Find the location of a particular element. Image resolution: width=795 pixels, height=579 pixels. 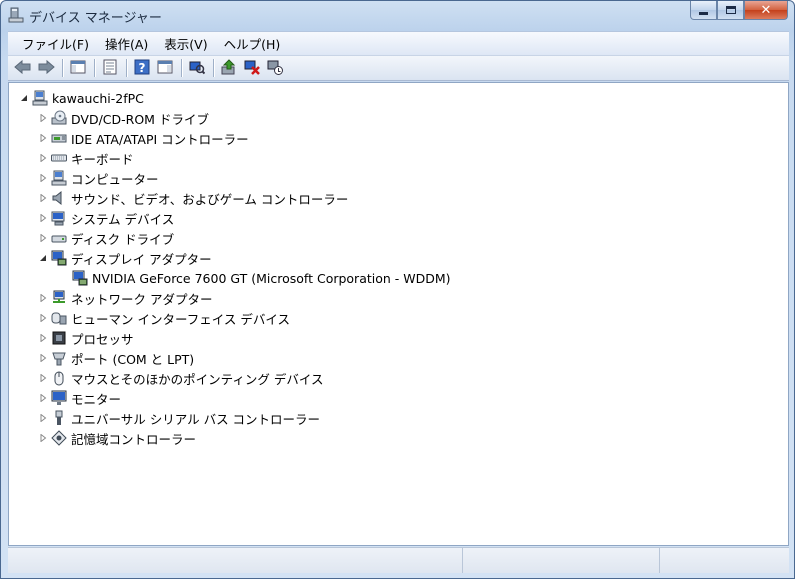

ide-controller-icon is located at coordinates (59, 138).